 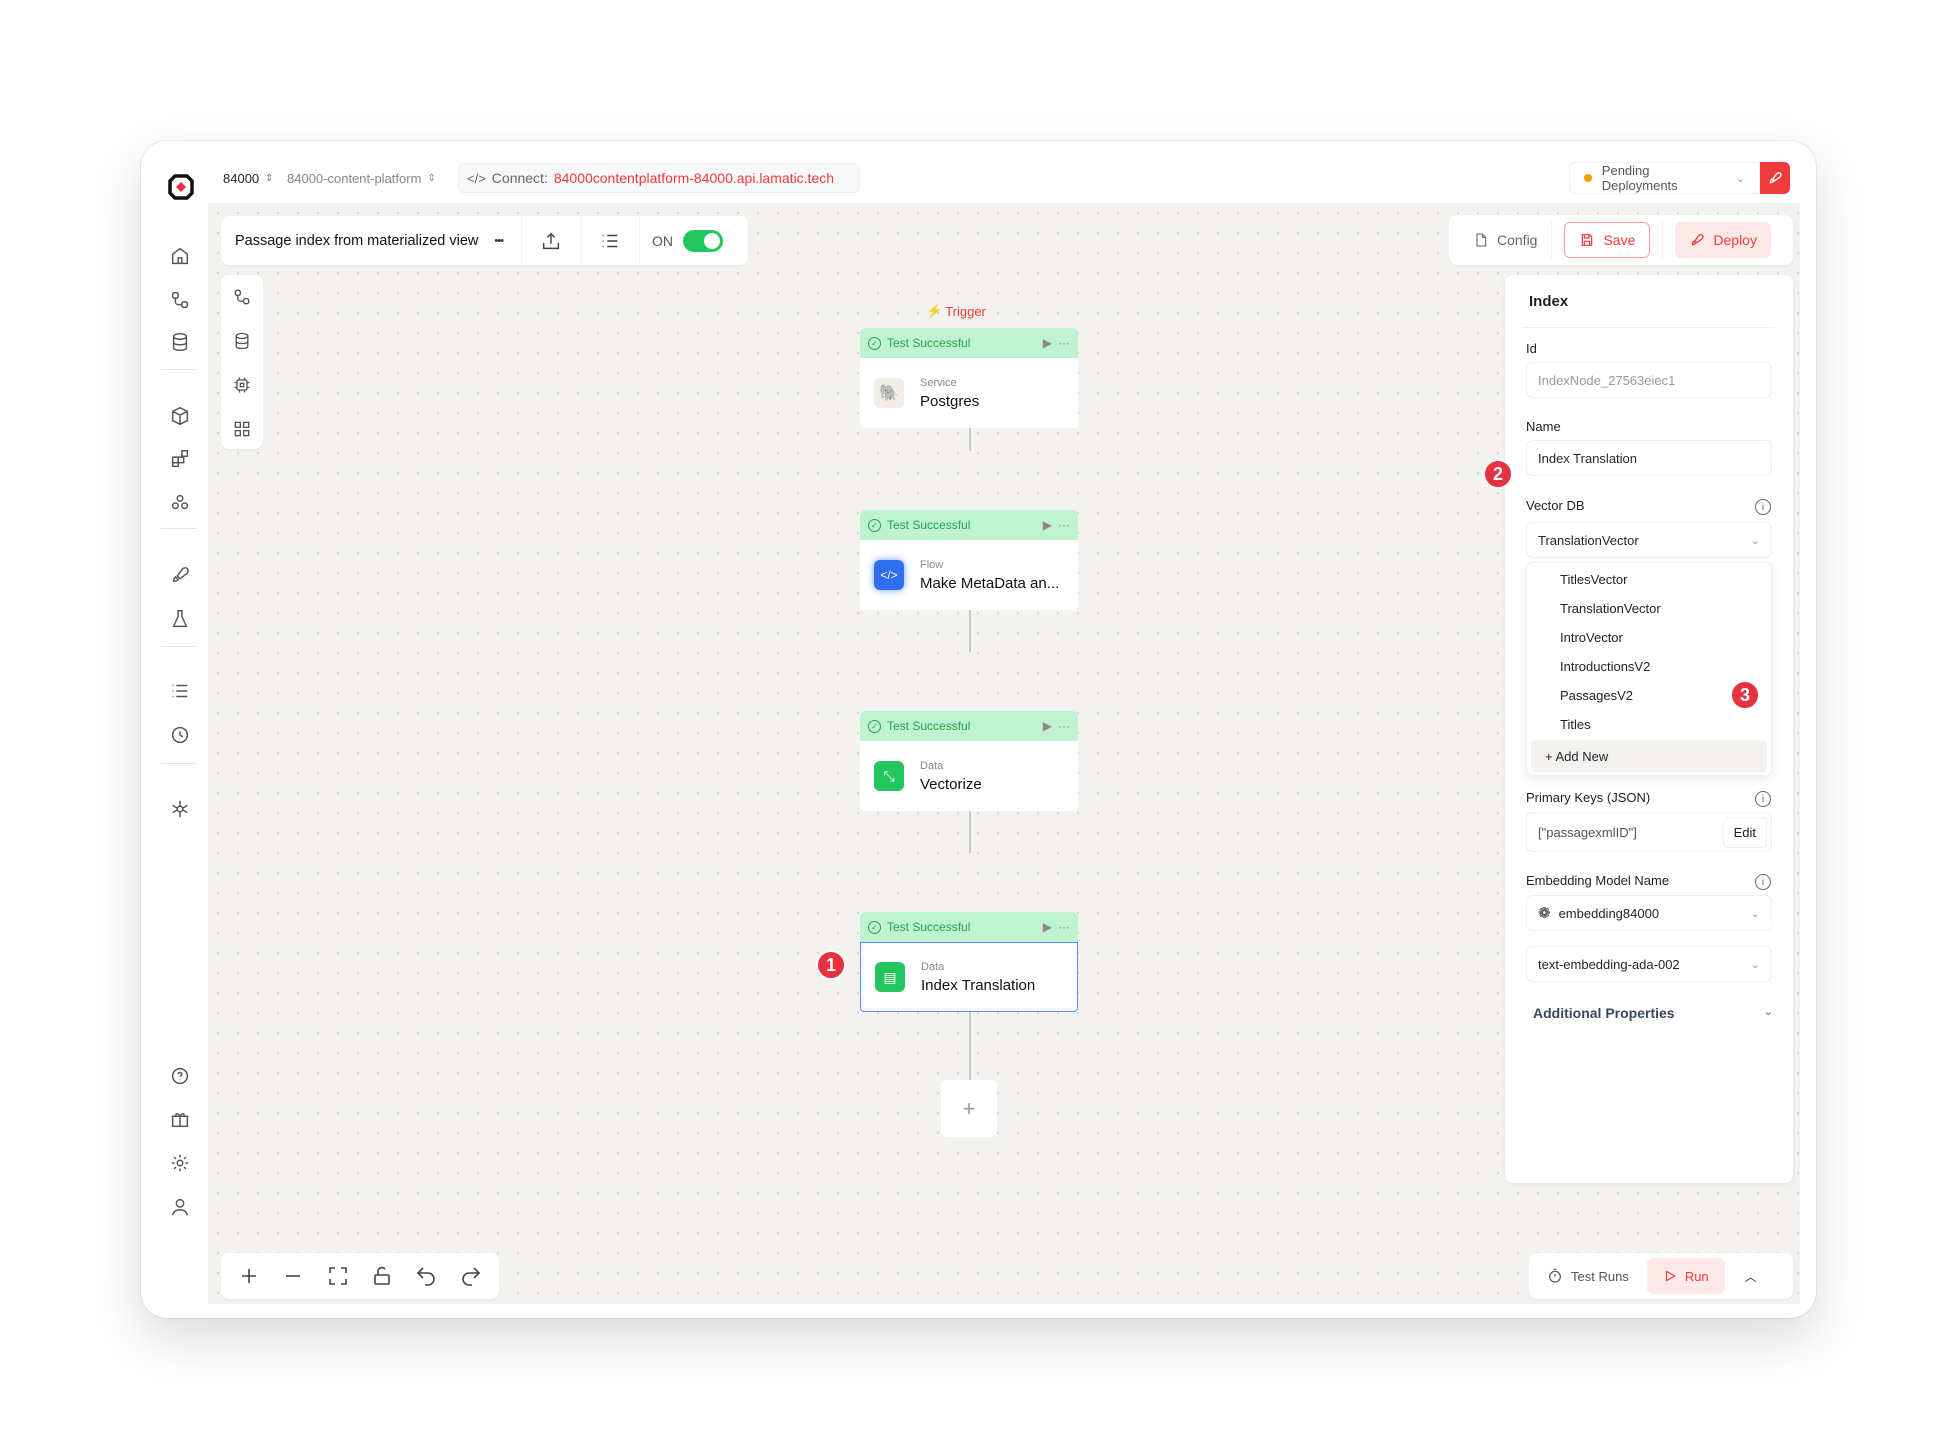 What do you see at coordinates (1591, 637) in the screenshot?
I see `vectordb-option: IntroVector` at bounding box center [1591, 637].